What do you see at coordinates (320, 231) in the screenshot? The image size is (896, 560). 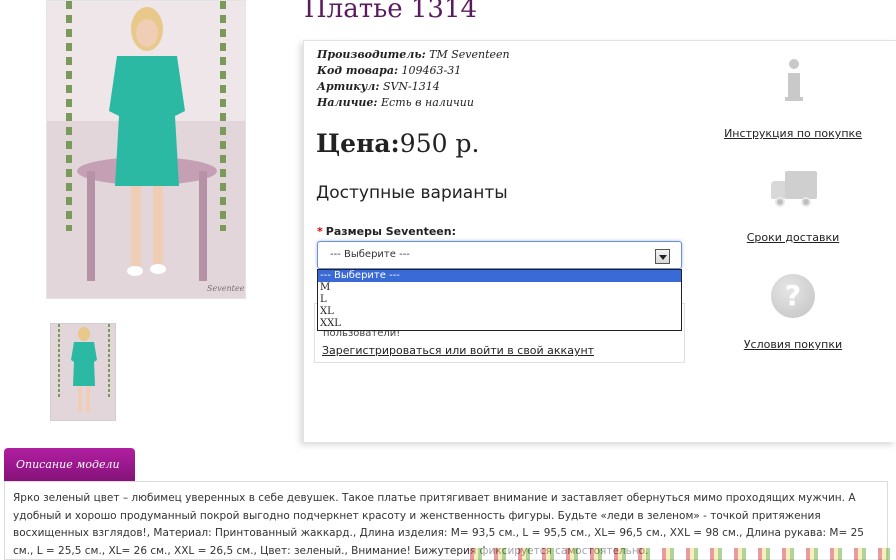 I see `required-mark: *` at bounding box center [320, 231].